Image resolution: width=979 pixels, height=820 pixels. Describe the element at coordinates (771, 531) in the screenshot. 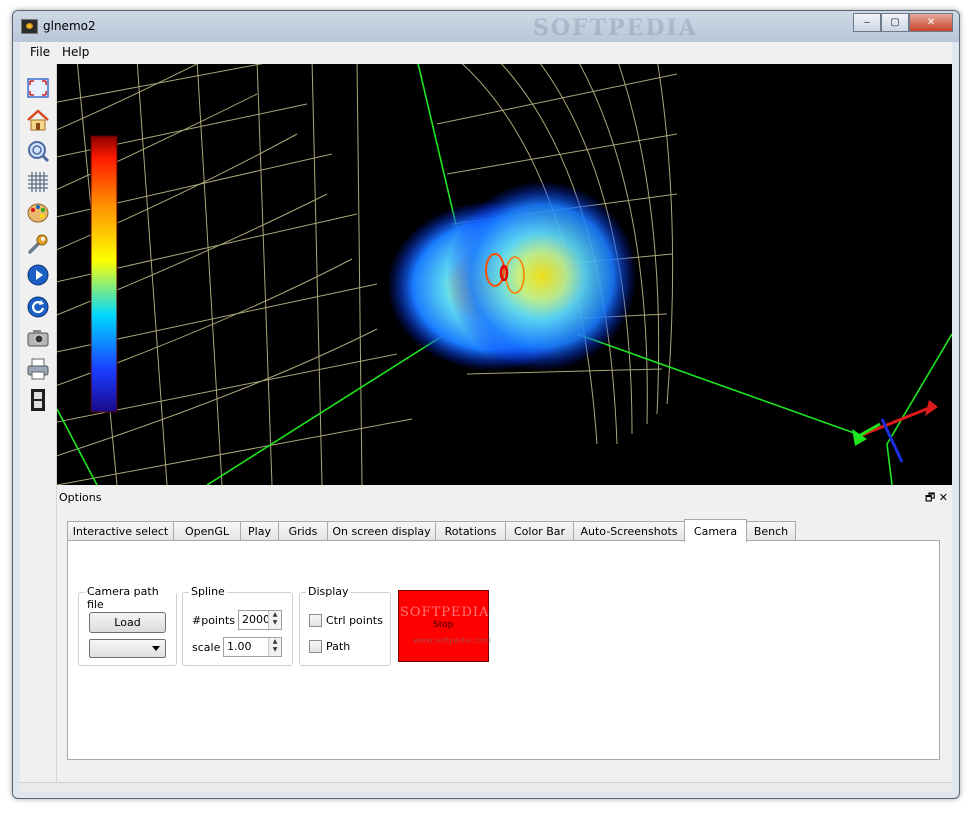

I see `tab-bench: Bench` at that location.